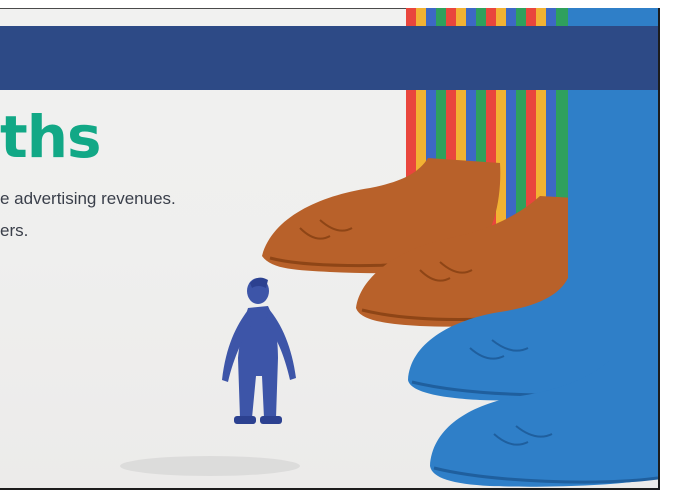  What do you see at coordinates (14, 230) in the screenshot?
I see `slide-body-line: ers.` at bounding box center [14, 230].